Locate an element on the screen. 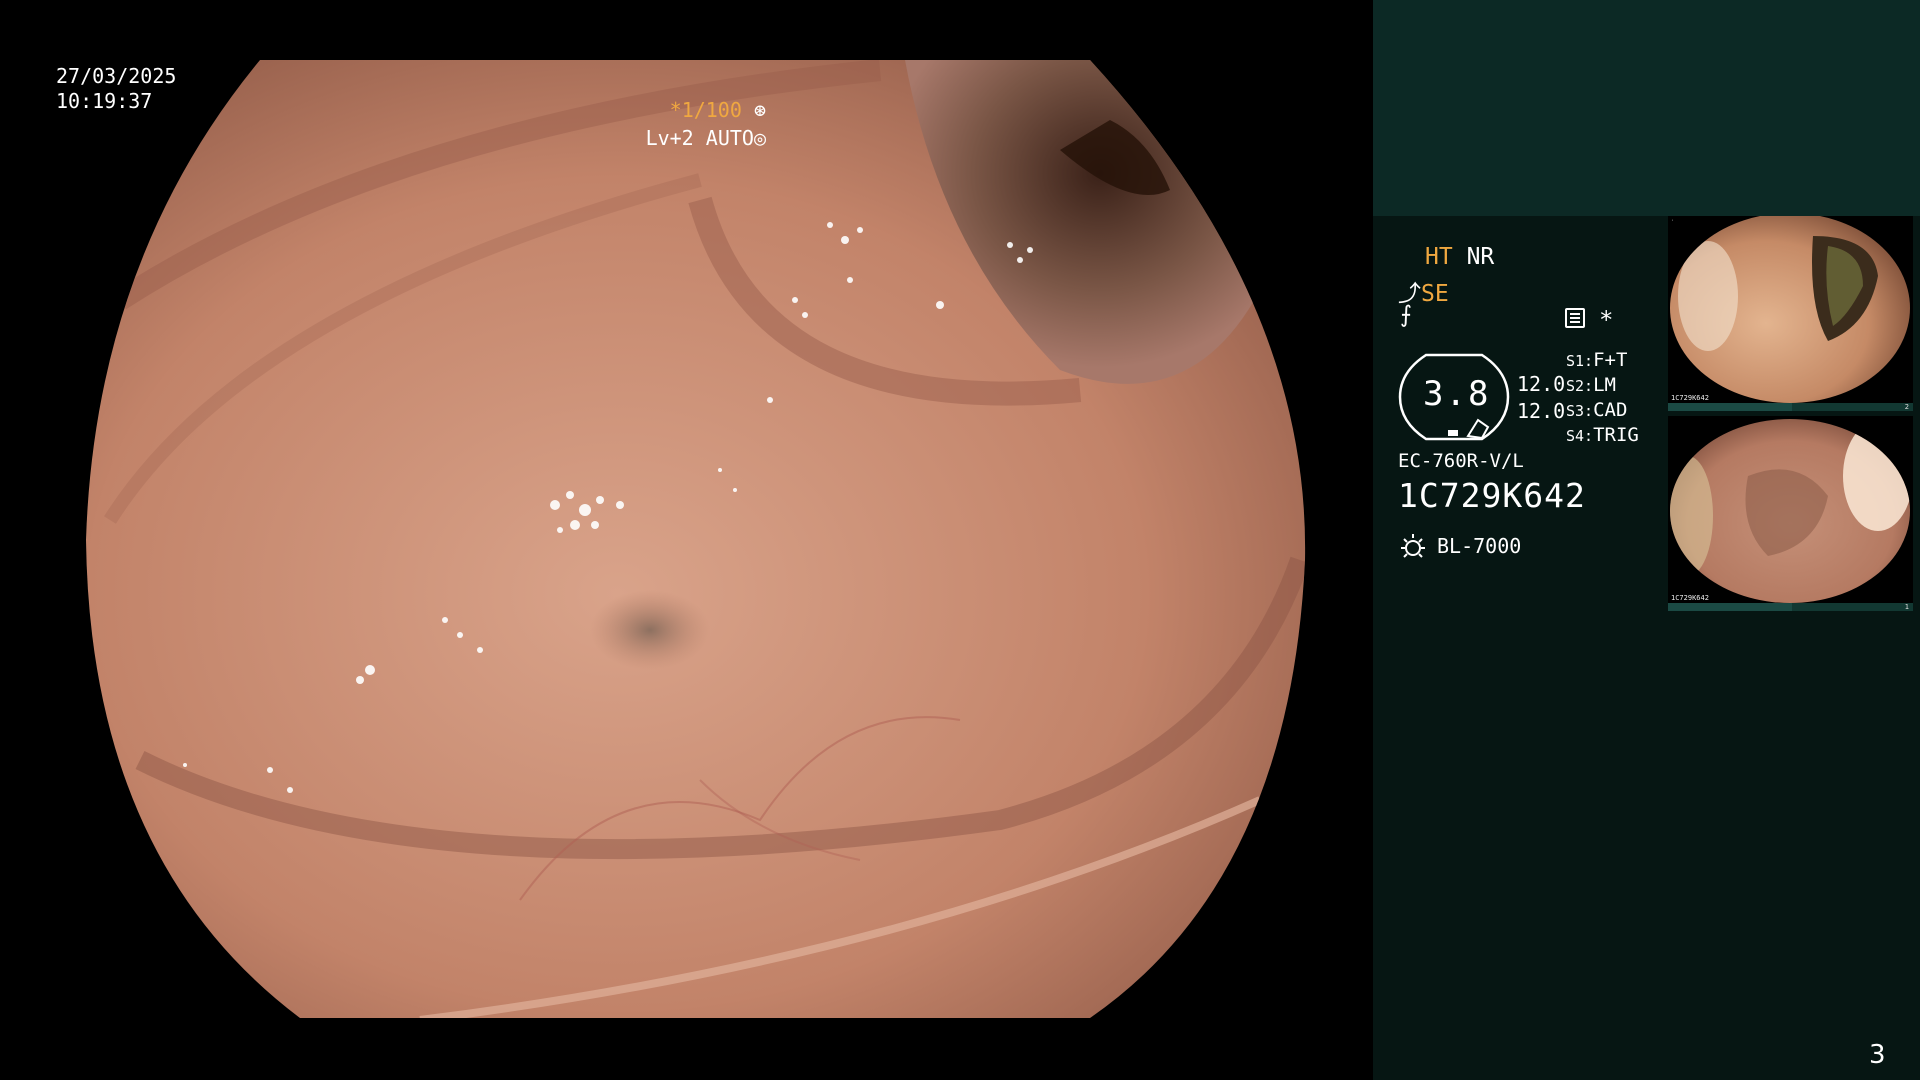  value-b: 12.0 is located at coordinates (1541, 411).